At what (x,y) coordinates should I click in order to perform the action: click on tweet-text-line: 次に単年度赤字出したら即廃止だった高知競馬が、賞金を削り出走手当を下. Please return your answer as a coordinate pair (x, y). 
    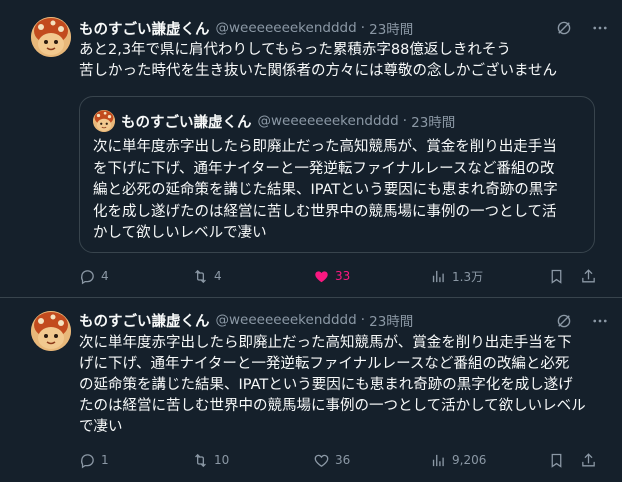
    Looking at the image, I should click on (325, 343).